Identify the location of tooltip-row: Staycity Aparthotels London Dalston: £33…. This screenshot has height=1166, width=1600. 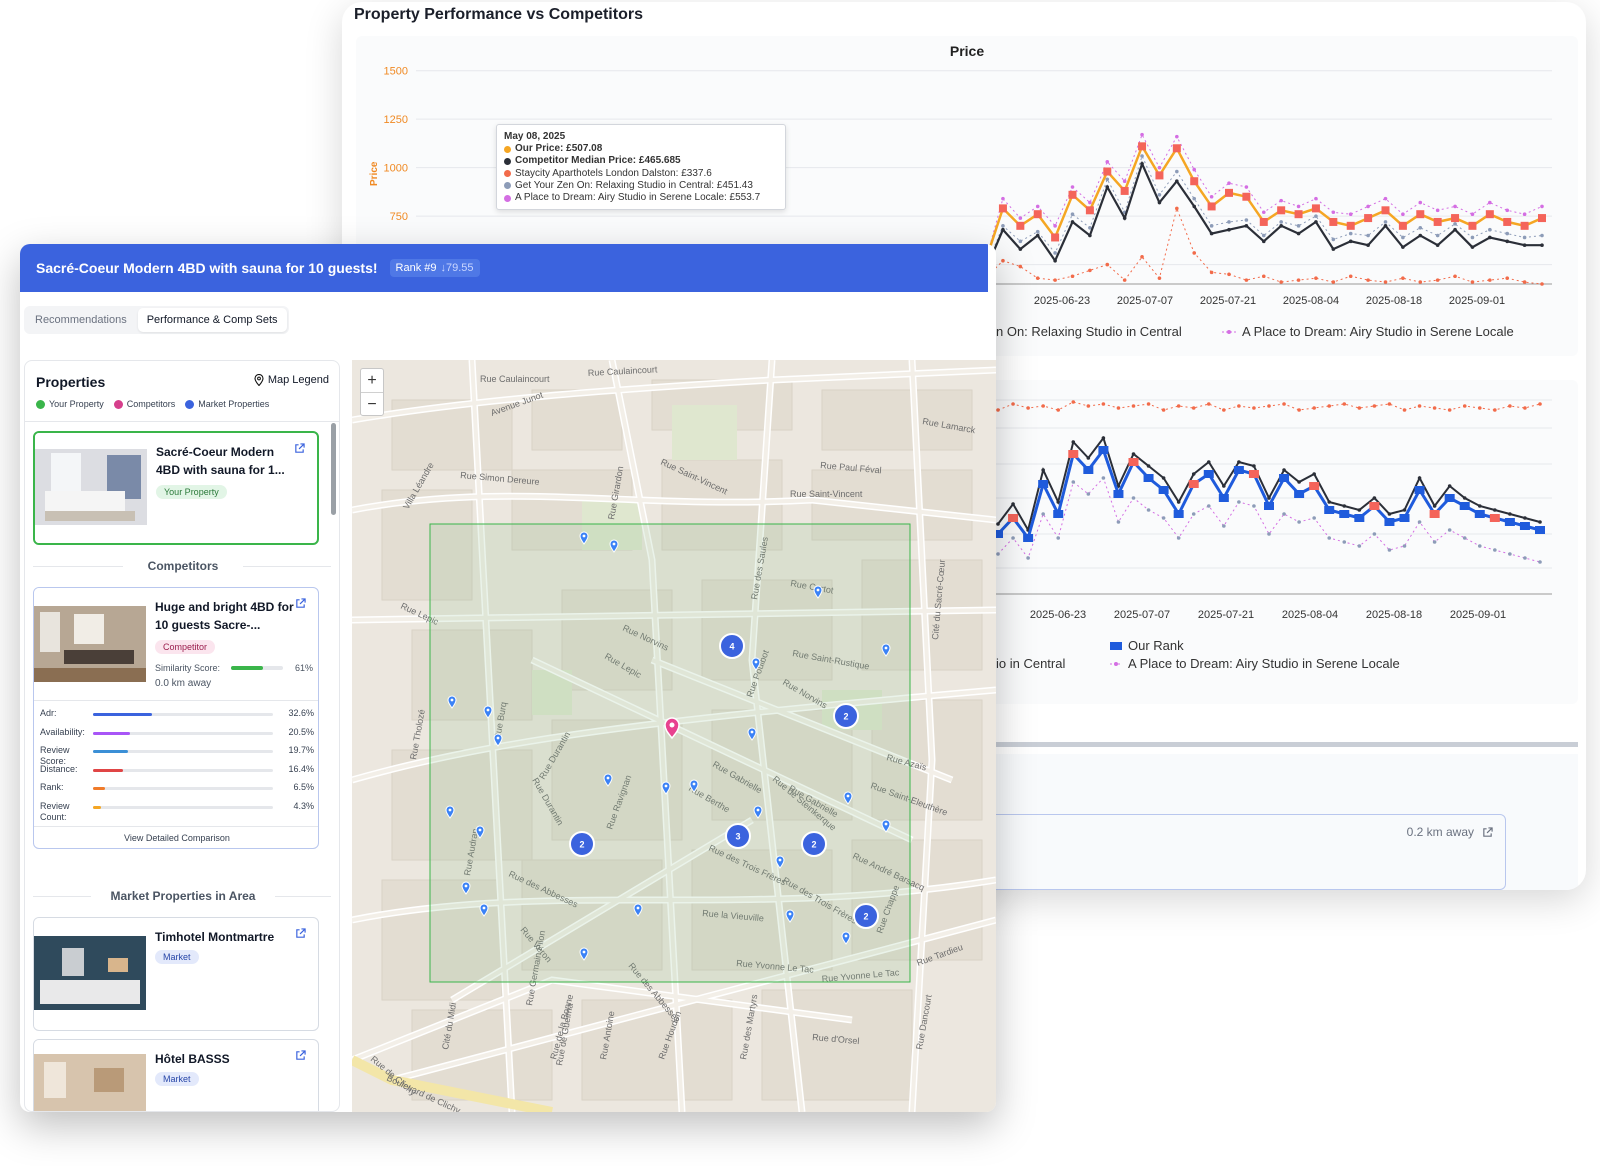
(641, 174).